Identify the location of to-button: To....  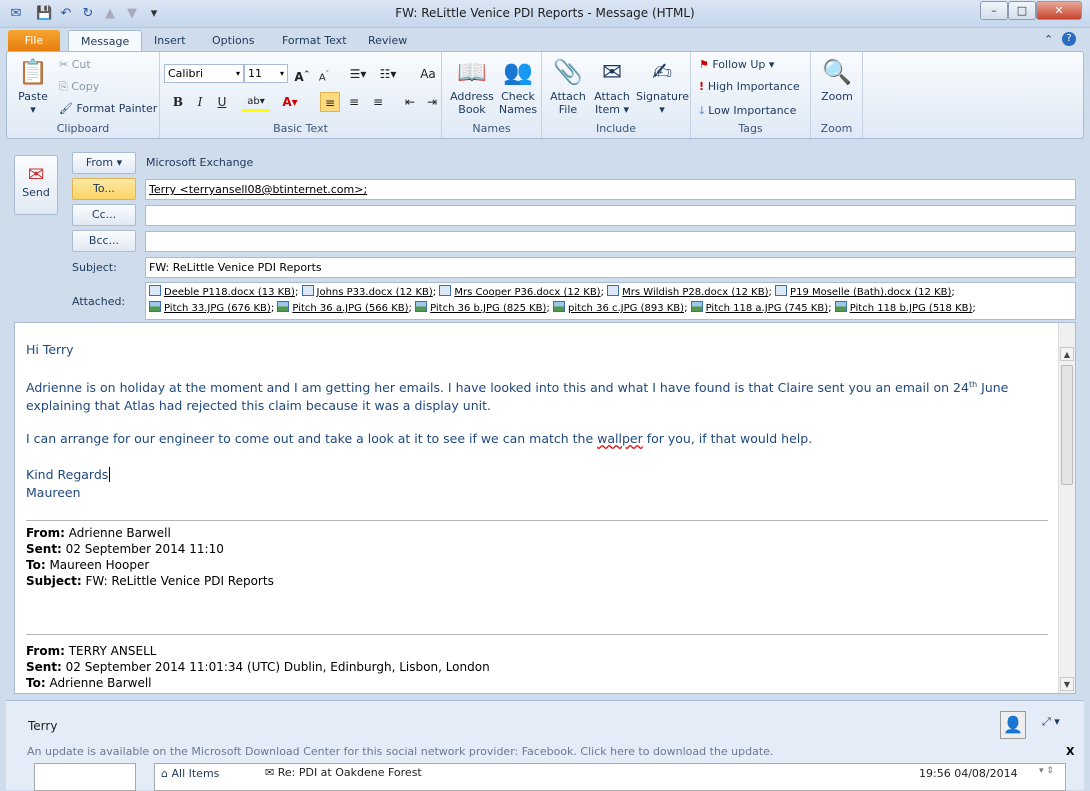
(104, 189).